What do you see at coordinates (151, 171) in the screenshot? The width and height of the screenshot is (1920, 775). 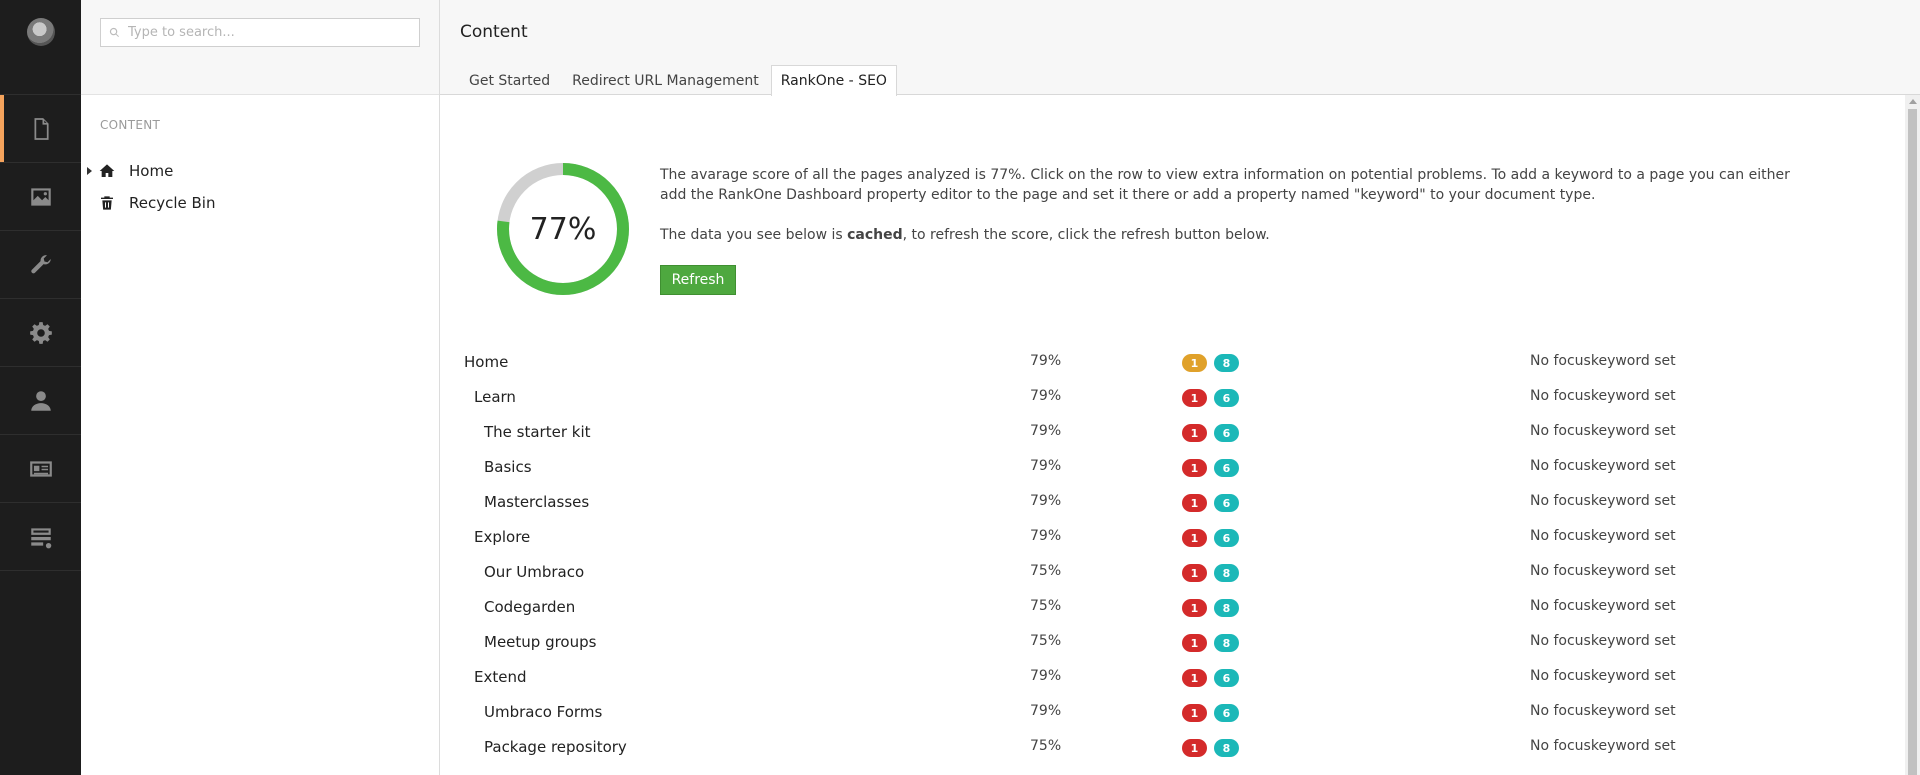 I see `tree-node-label: Home` at bounding box center [151, 171].